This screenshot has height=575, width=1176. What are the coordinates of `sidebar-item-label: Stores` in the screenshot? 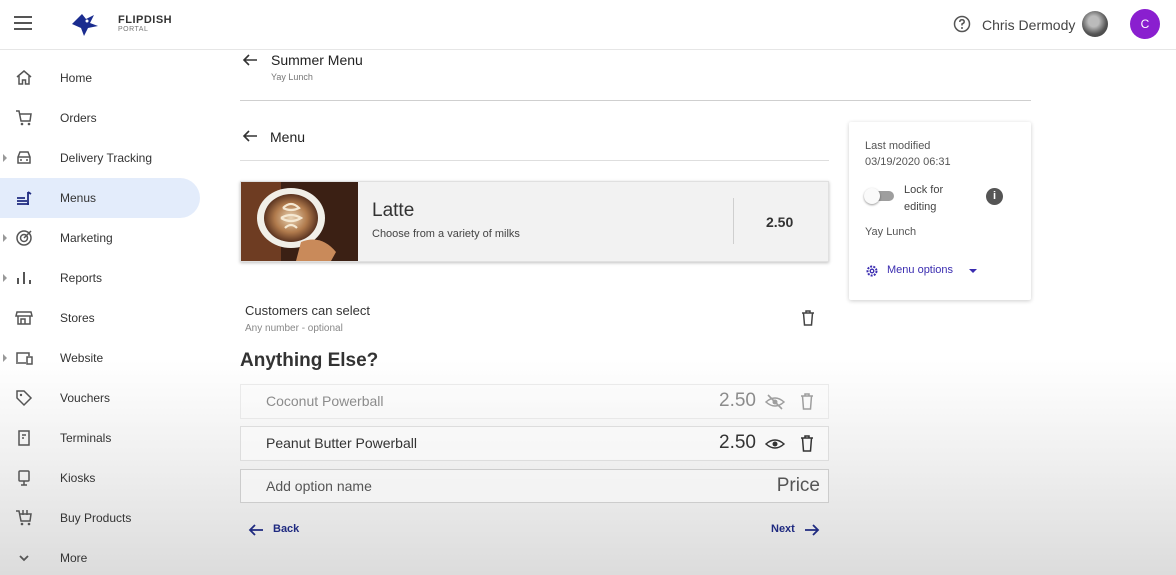 It's located at (77, 318).